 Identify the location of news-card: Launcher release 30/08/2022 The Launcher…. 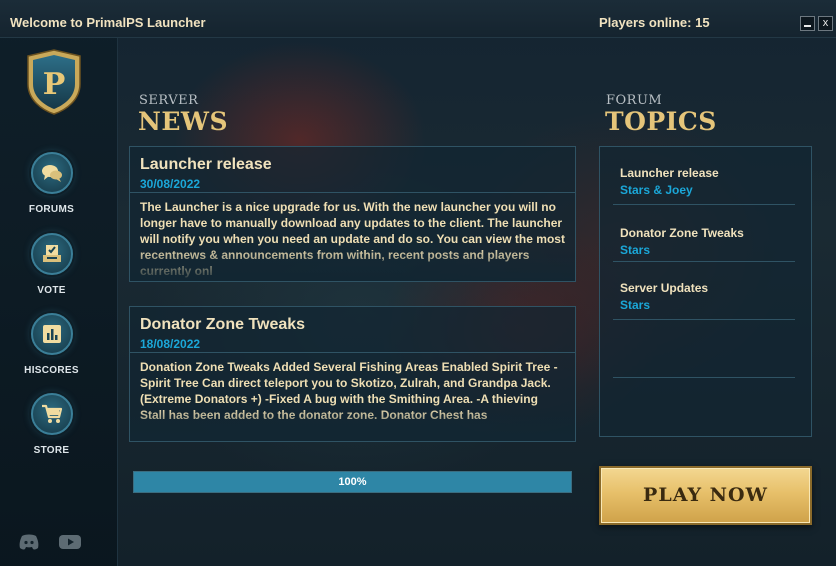
(352, 214).